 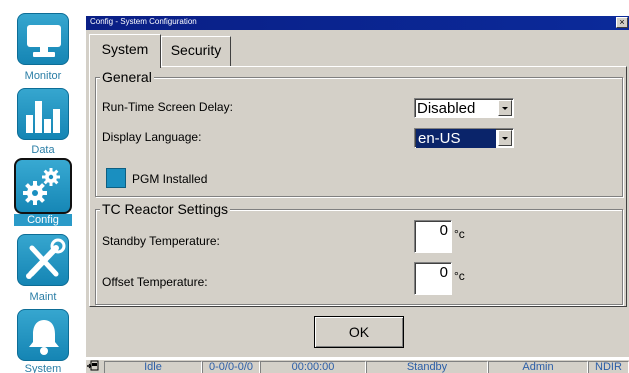 What do you see at coordinates (196, 51) in the screenshot?
I see `tab-security: Security` at bounding box center [196, 51].